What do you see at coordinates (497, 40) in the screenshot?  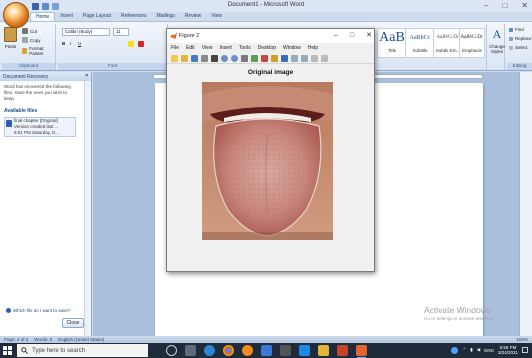 I see `change-styles-button: A Change Styles` at bounding box center [497, 40].